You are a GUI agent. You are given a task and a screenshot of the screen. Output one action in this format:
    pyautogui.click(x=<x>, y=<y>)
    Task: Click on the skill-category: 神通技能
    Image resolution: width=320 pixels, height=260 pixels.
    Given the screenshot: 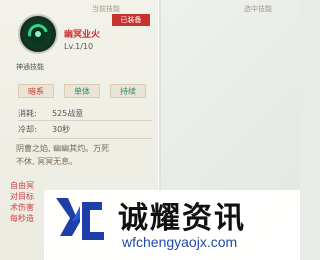 What is the action you would take?
    pyautogui.click(x=30, y=67)
    